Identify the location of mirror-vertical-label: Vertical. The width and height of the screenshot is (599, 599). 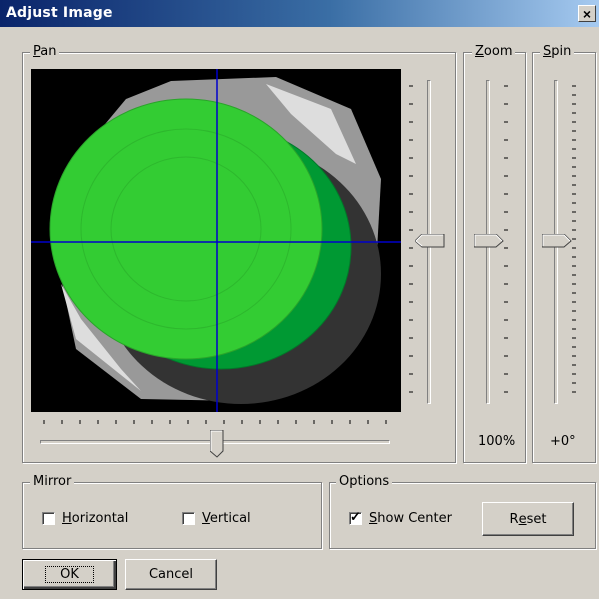
(226, 518).